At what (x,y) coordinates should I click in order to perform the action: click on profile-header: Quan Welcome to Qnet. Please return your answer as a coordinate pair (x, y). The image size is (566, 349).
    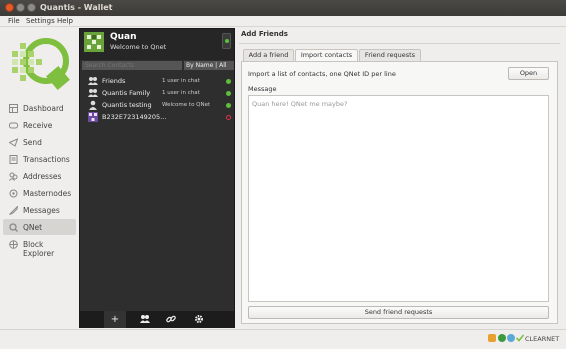
    Looking at the image, I should click on (157, 44).